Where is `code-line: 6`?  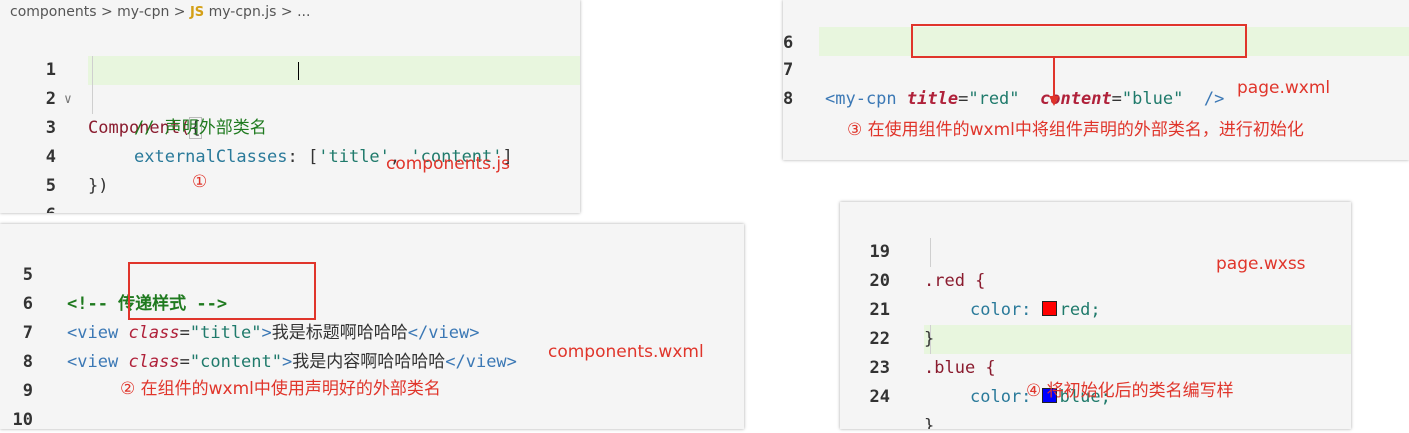
code-line: 6 is located at coordinates (290, 192).